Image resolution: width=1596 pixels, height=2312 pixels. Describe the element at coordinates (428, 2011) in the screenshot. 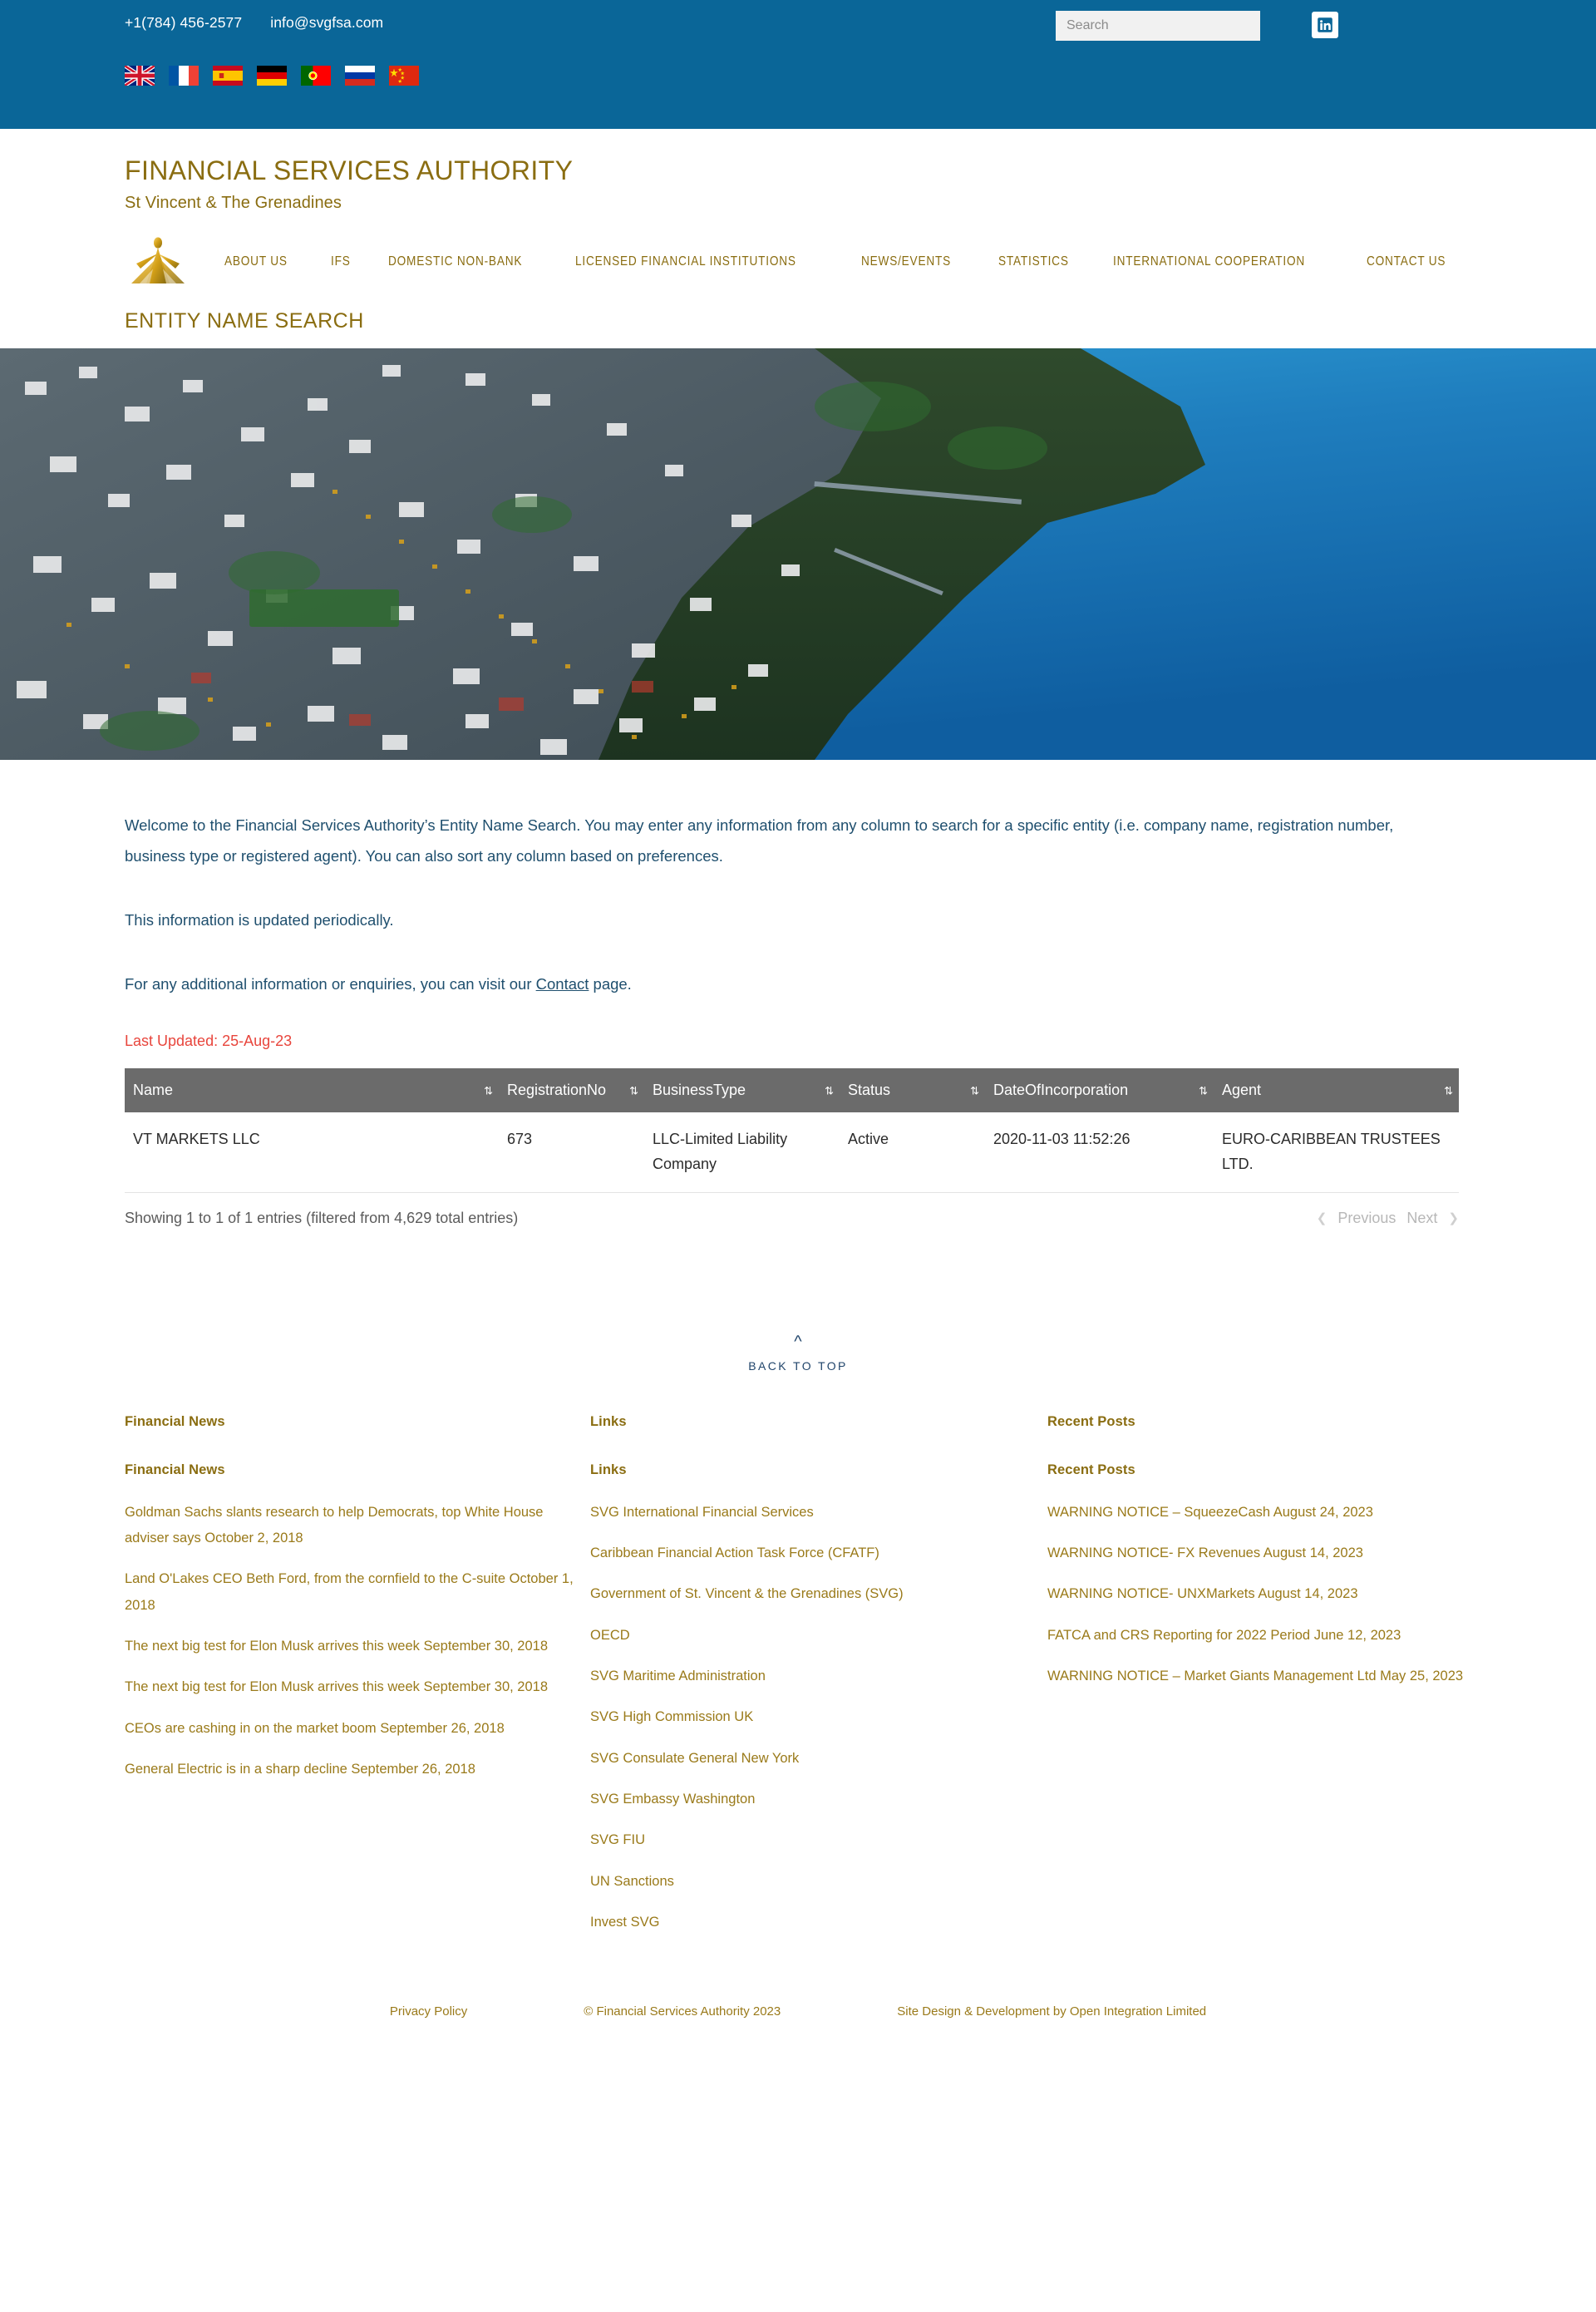

I see `privacy-policy-link: Privacy Policy` at that location.